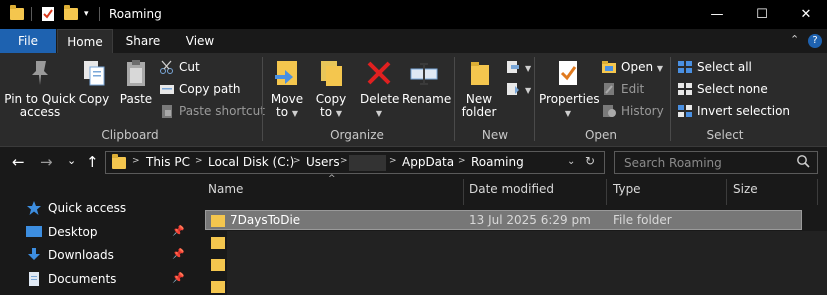 The image size is (827, 295). I want to click on tab-share: Share, so click(143, 41).